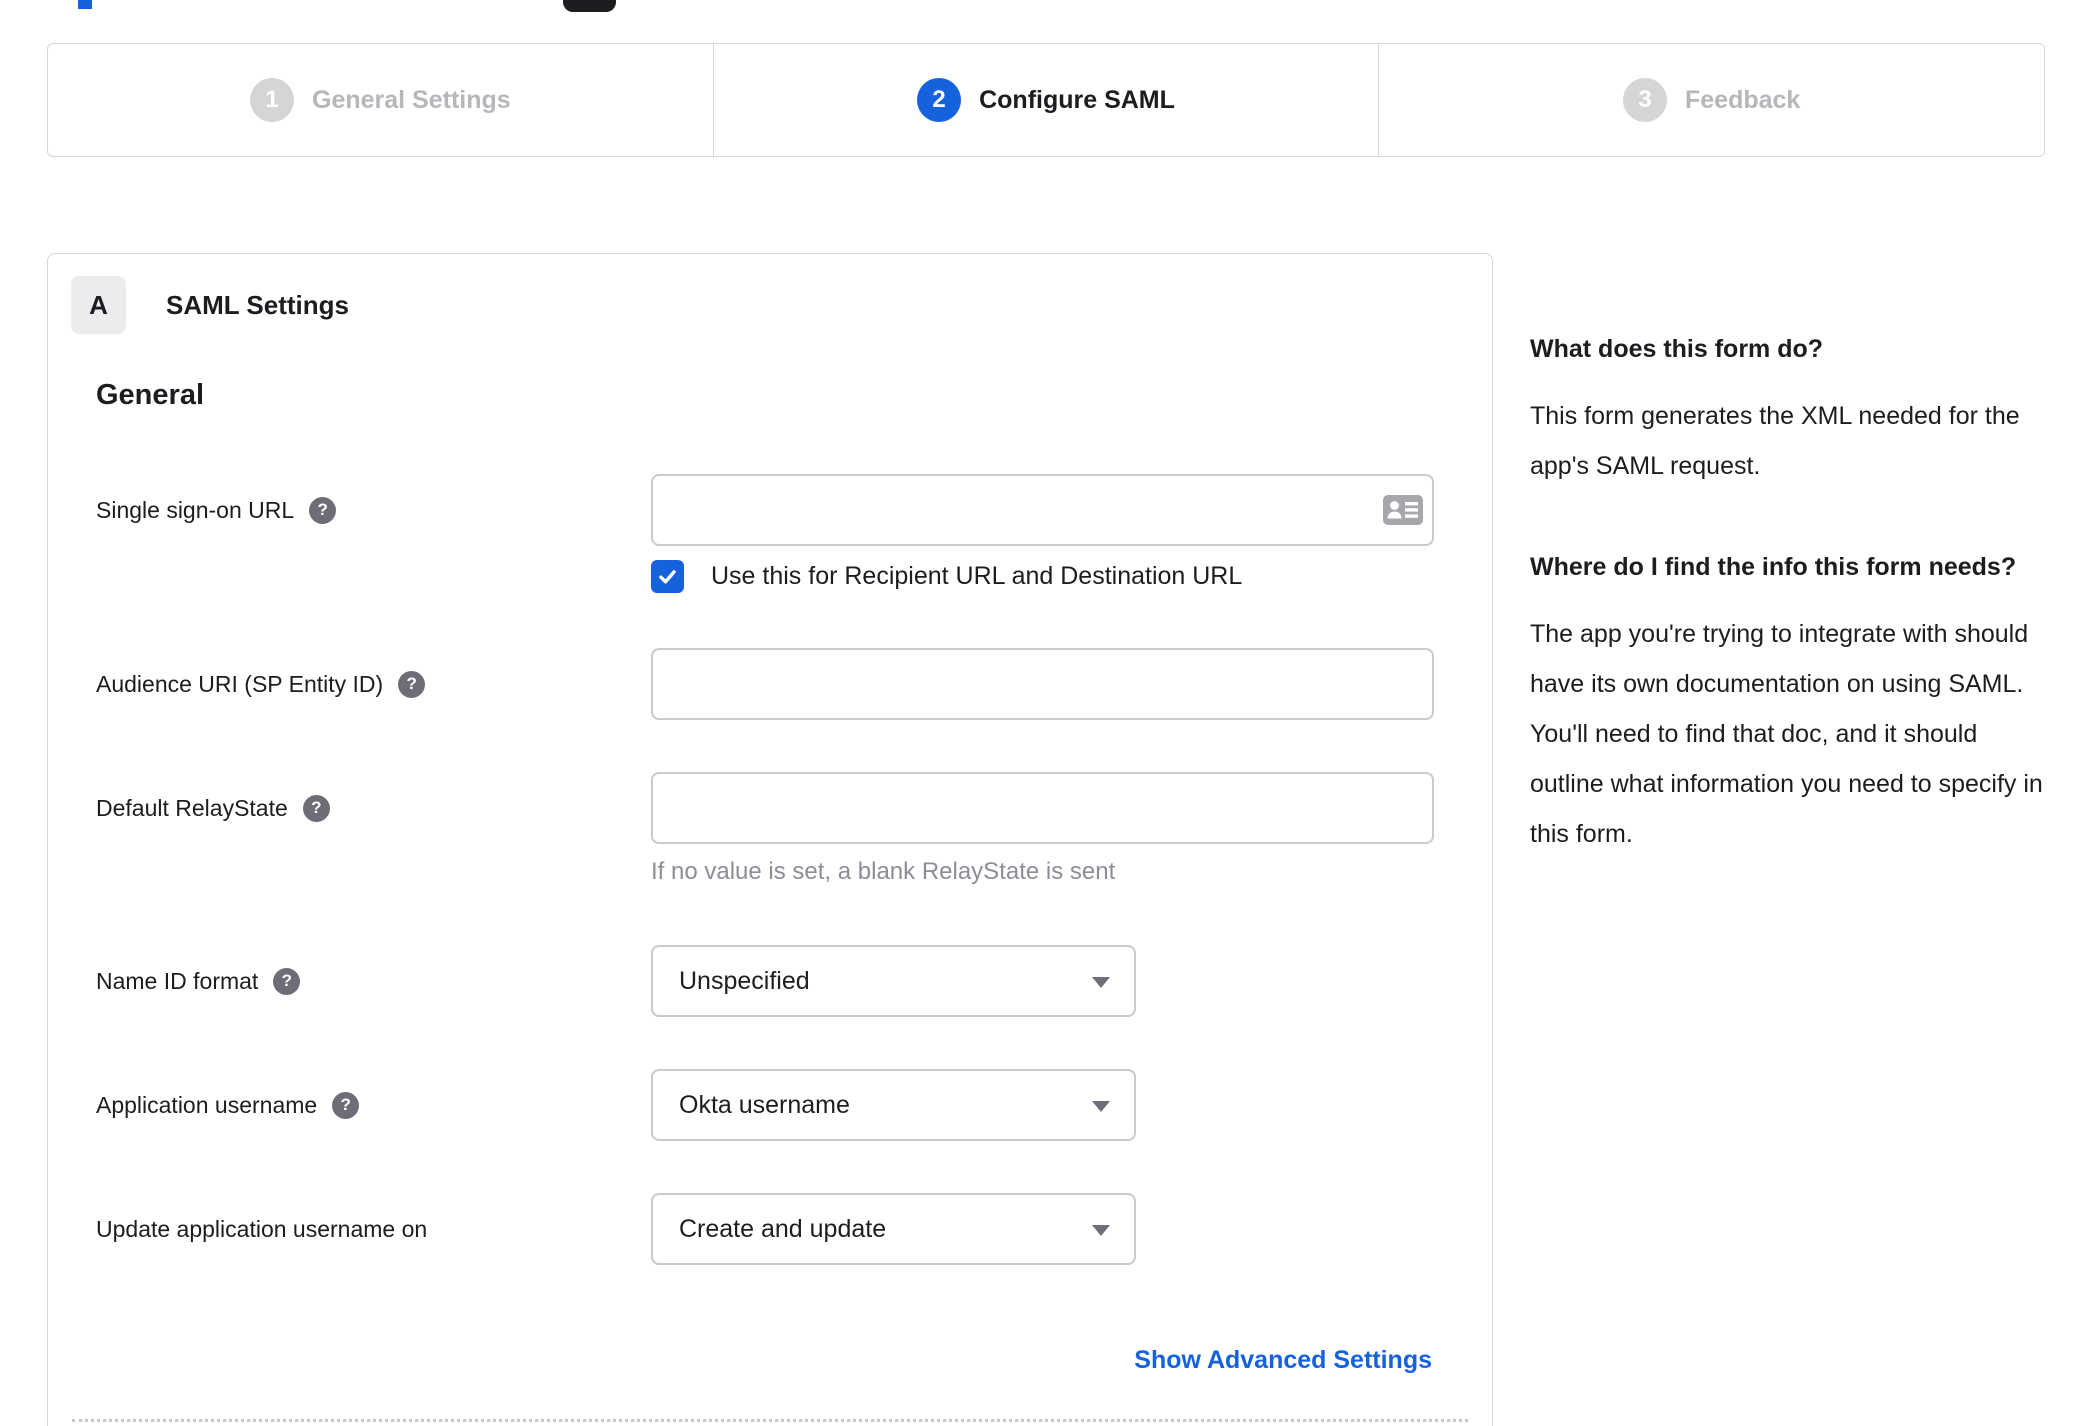 This screenshot has height=1426, width=2092. What do you see at coordinates (893, 1105) in the screenshot?
I see `app-username-select: Okta username` at bounding box center [893, 1105].